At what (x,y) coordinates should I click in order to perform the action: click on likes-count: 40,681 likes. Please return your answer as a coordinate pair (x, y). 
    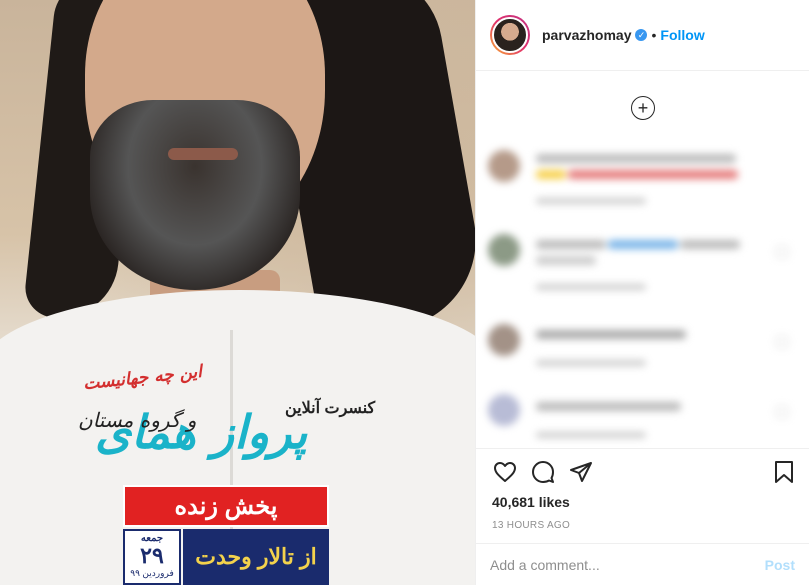
    Looking at the image, I should click on (531, 502).